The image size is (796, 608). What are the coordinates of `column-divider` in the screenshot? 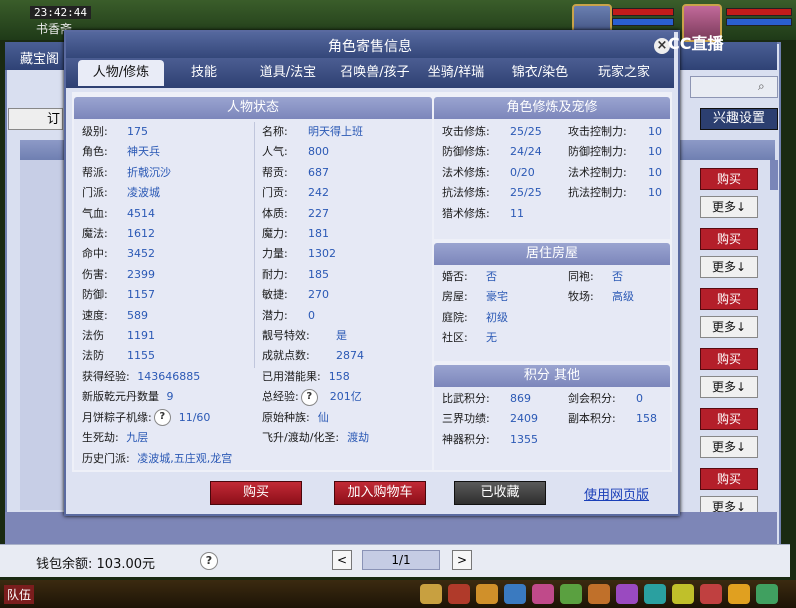 It's located at (254, 245).